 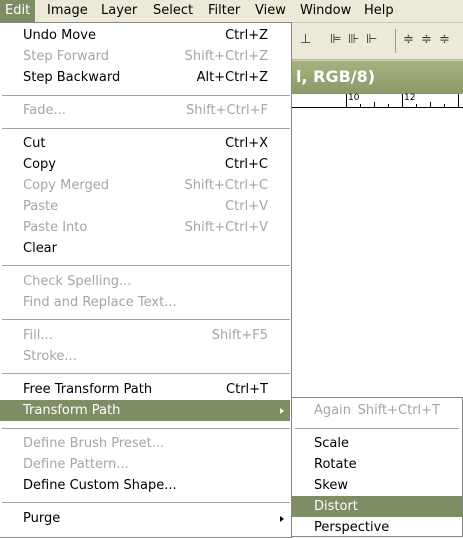 I want to click on menu-item-free-transform-path: Free Transform Path Ctrl+T, so click(x=145, y=389).